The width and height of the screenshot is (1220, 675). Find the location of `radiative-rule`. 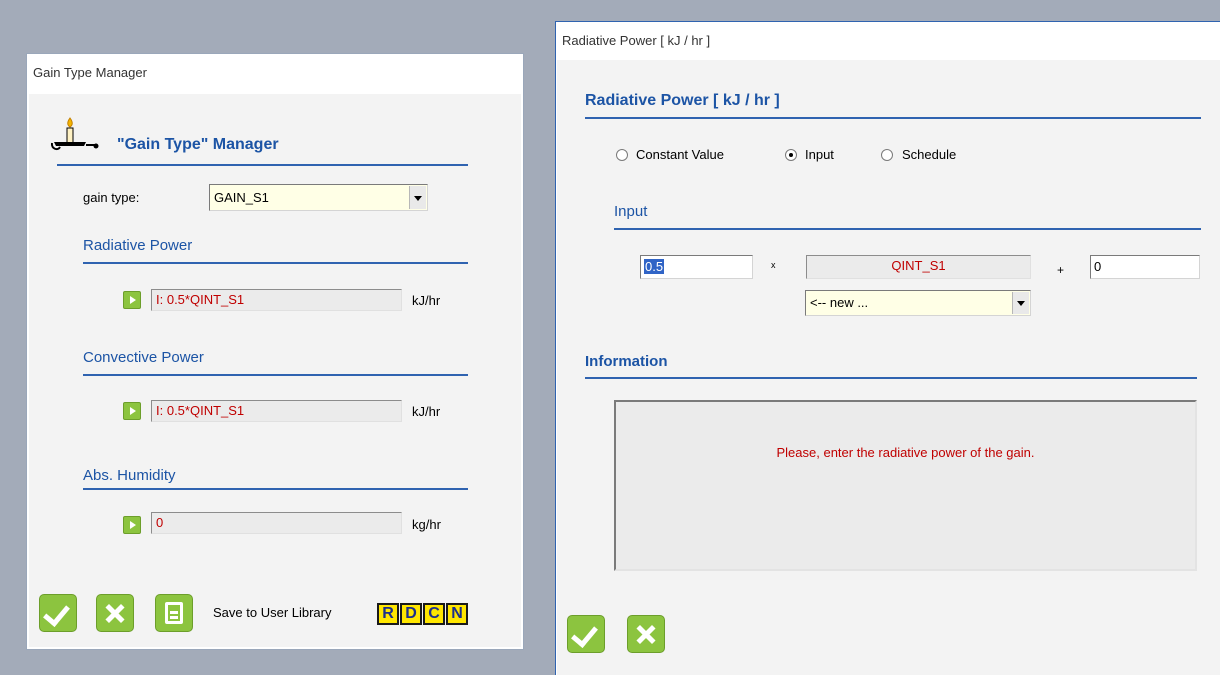

radiative-rule is located at coordinates (275, 263).